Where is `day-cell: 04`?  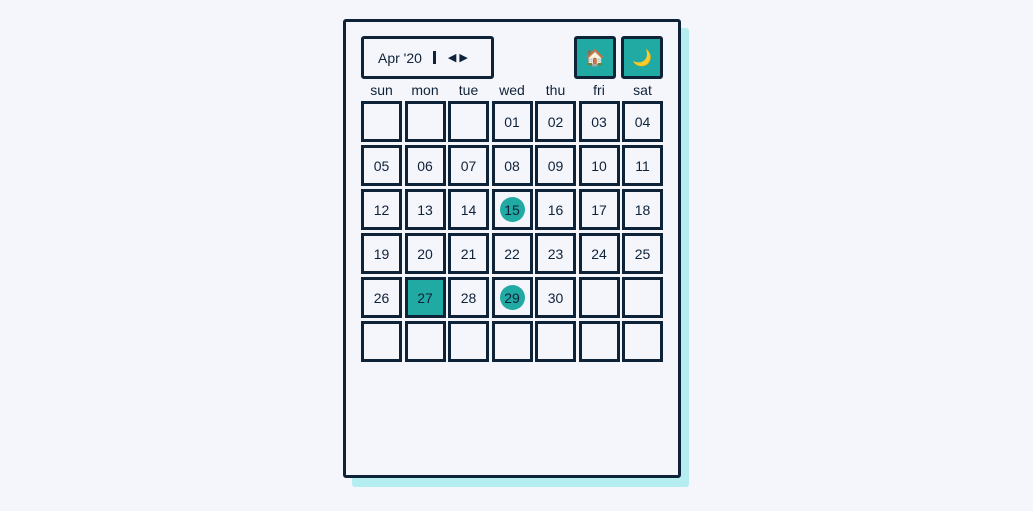
day-cell: 04 is located at coordinates (642, 121).